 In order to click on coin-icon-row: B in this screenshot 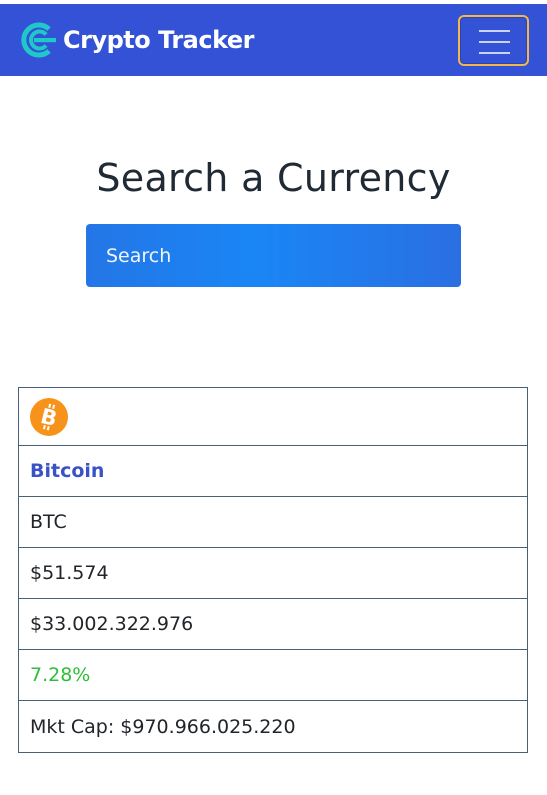, I will do `click(273, 416)`.